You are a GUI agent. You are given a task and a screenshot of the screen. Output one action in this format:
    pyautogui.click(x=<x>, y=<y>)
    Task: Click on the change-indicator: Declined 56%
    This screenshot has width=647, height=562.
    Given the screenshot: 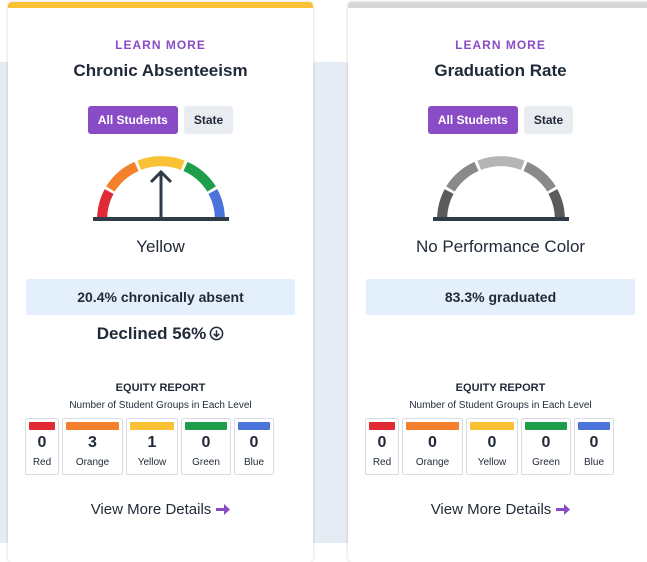 What is the action you would take?
    pyautogui.click(x=160, y=334)
    